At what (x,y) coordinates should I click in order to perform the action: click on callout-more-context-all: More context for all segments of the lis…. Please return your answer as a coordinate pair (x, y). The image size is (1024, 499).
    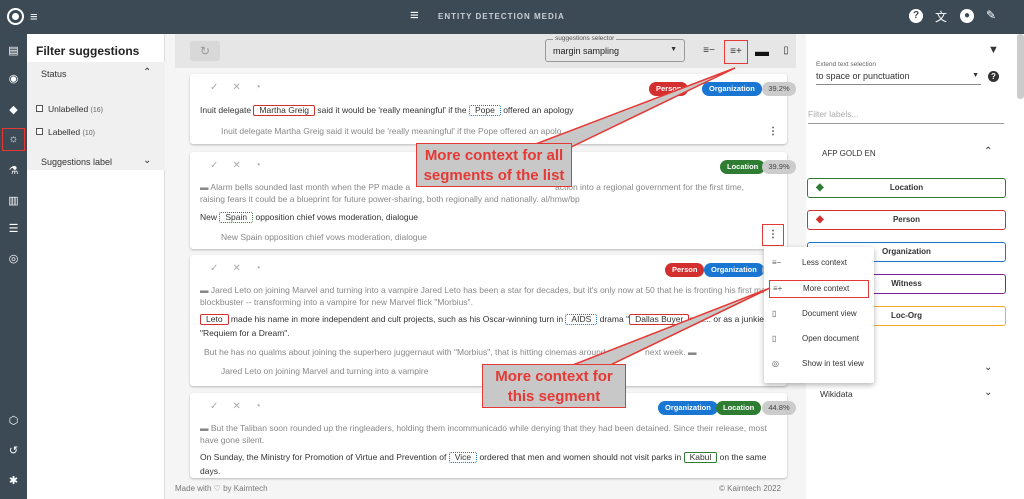
    Looking at the image, I should click on (494, 165).